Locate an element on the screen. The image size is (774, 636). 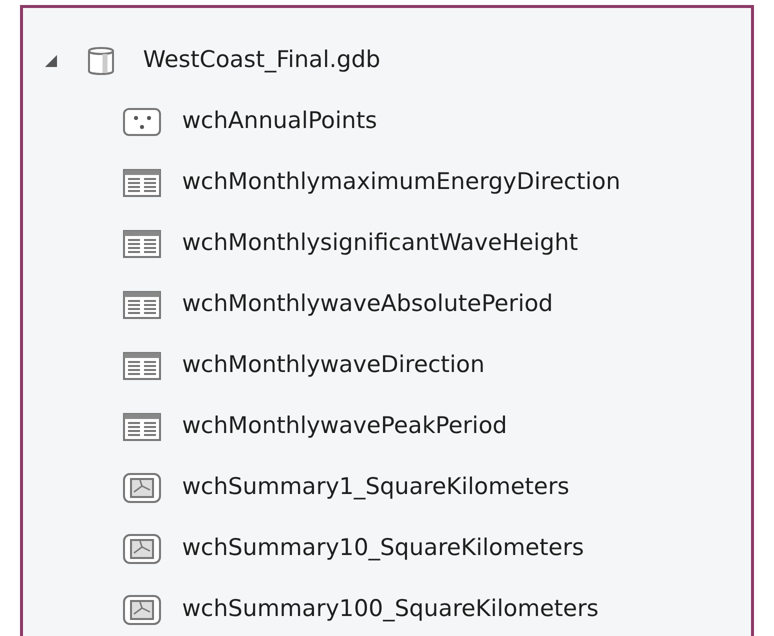
tree-item-label: wchMonthlysignificantWaveHeight is located at coordinates (380, 243).